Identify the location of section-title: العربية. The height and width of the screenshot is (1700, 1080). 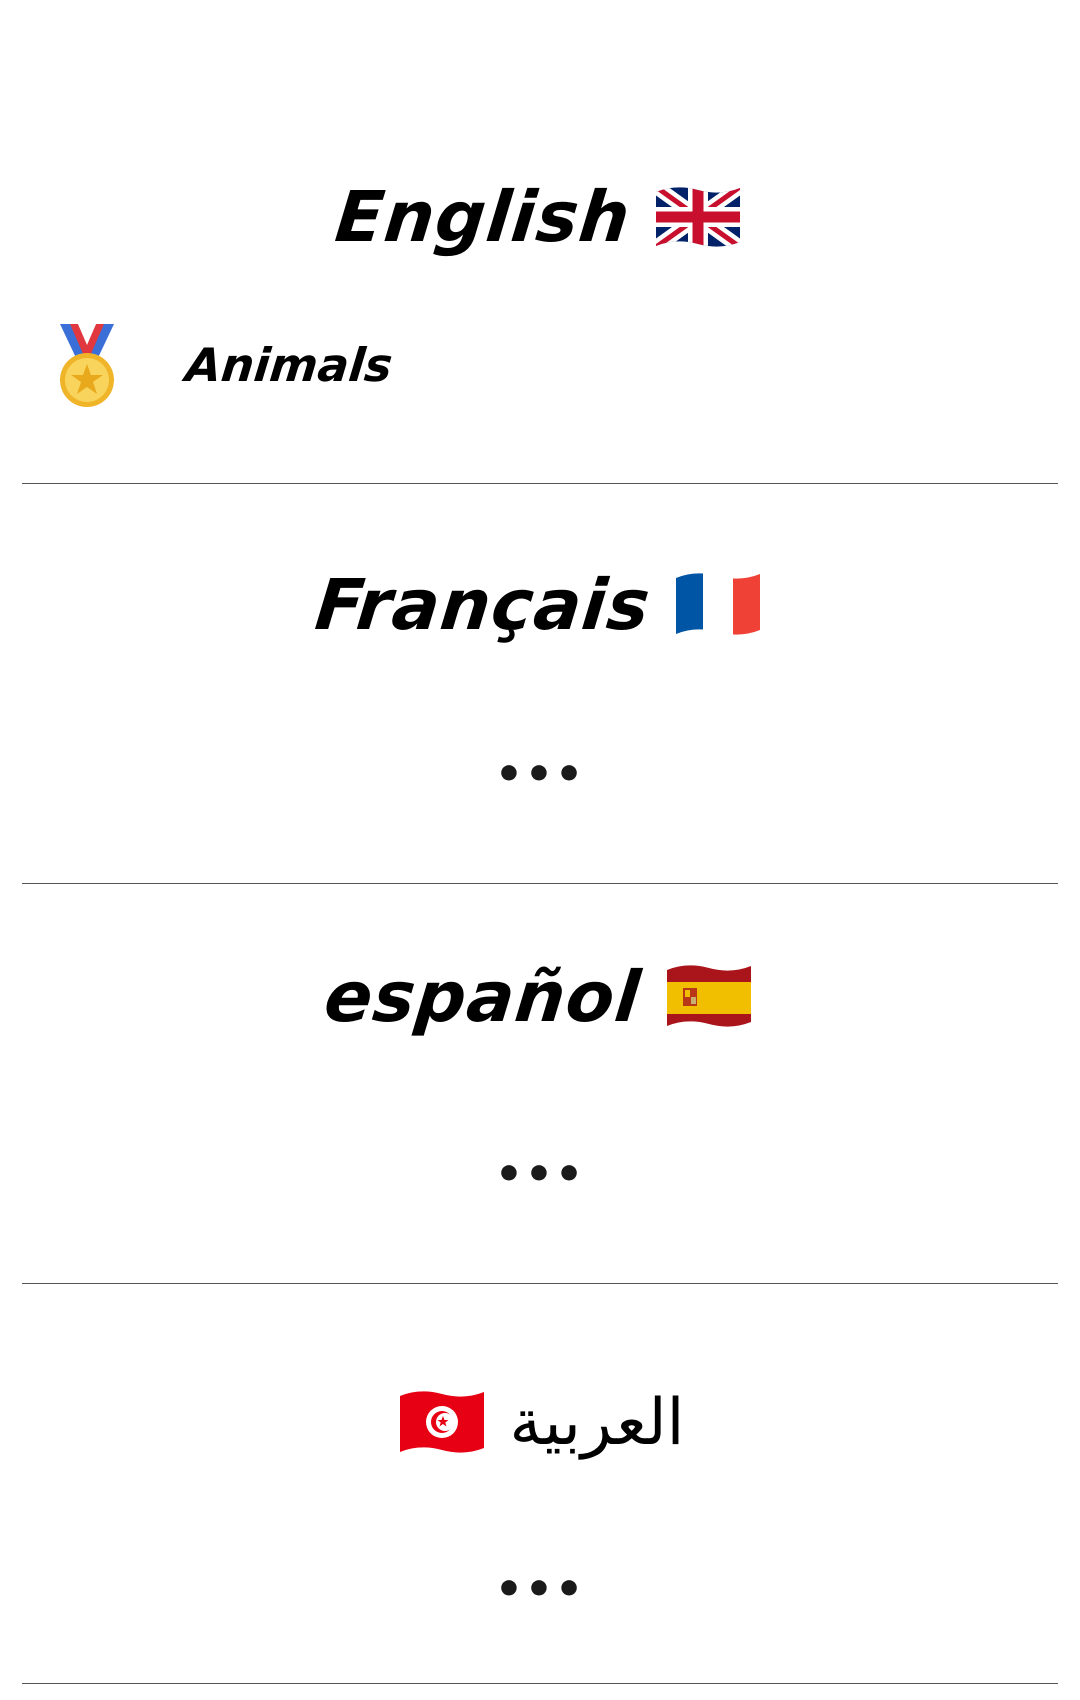
(597, 1423).